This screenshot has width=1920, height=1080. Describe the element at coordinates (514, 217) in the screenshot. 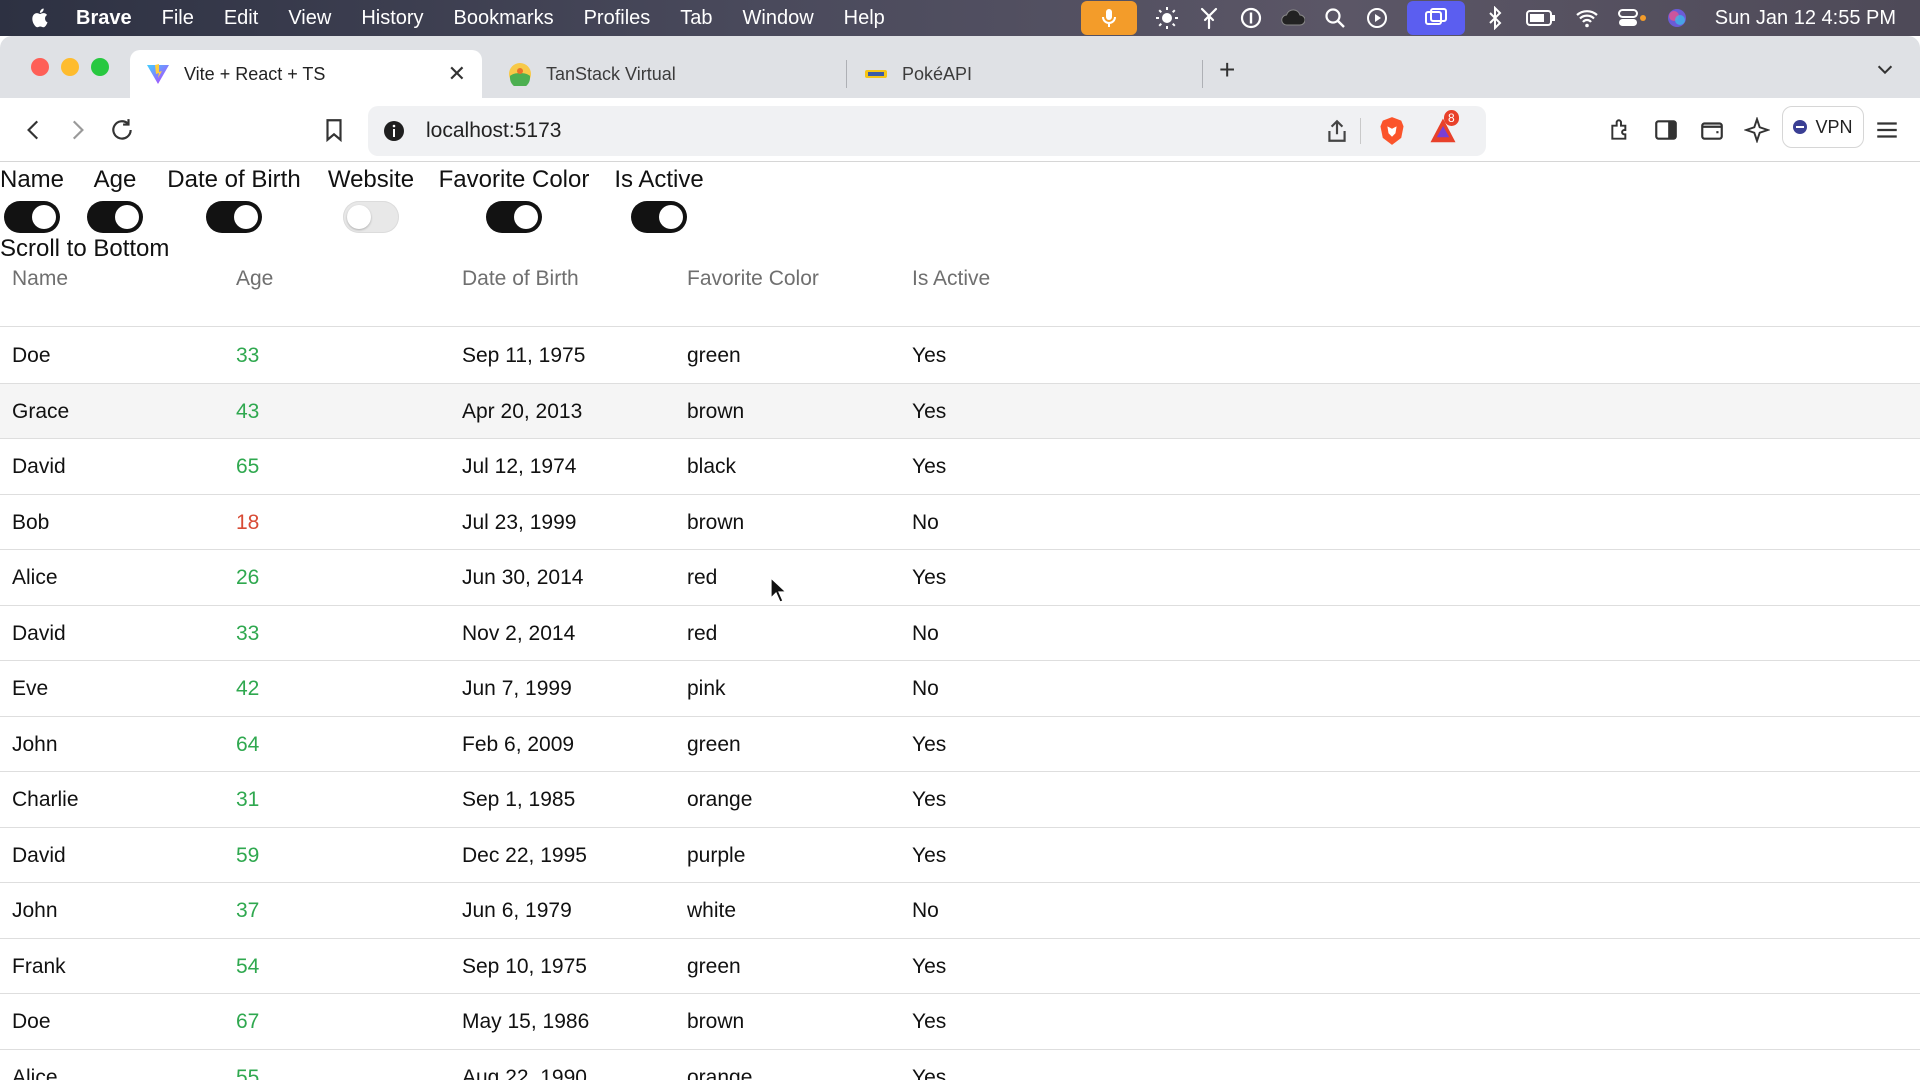

I see `toggle-favorite-color-switch` at that location.